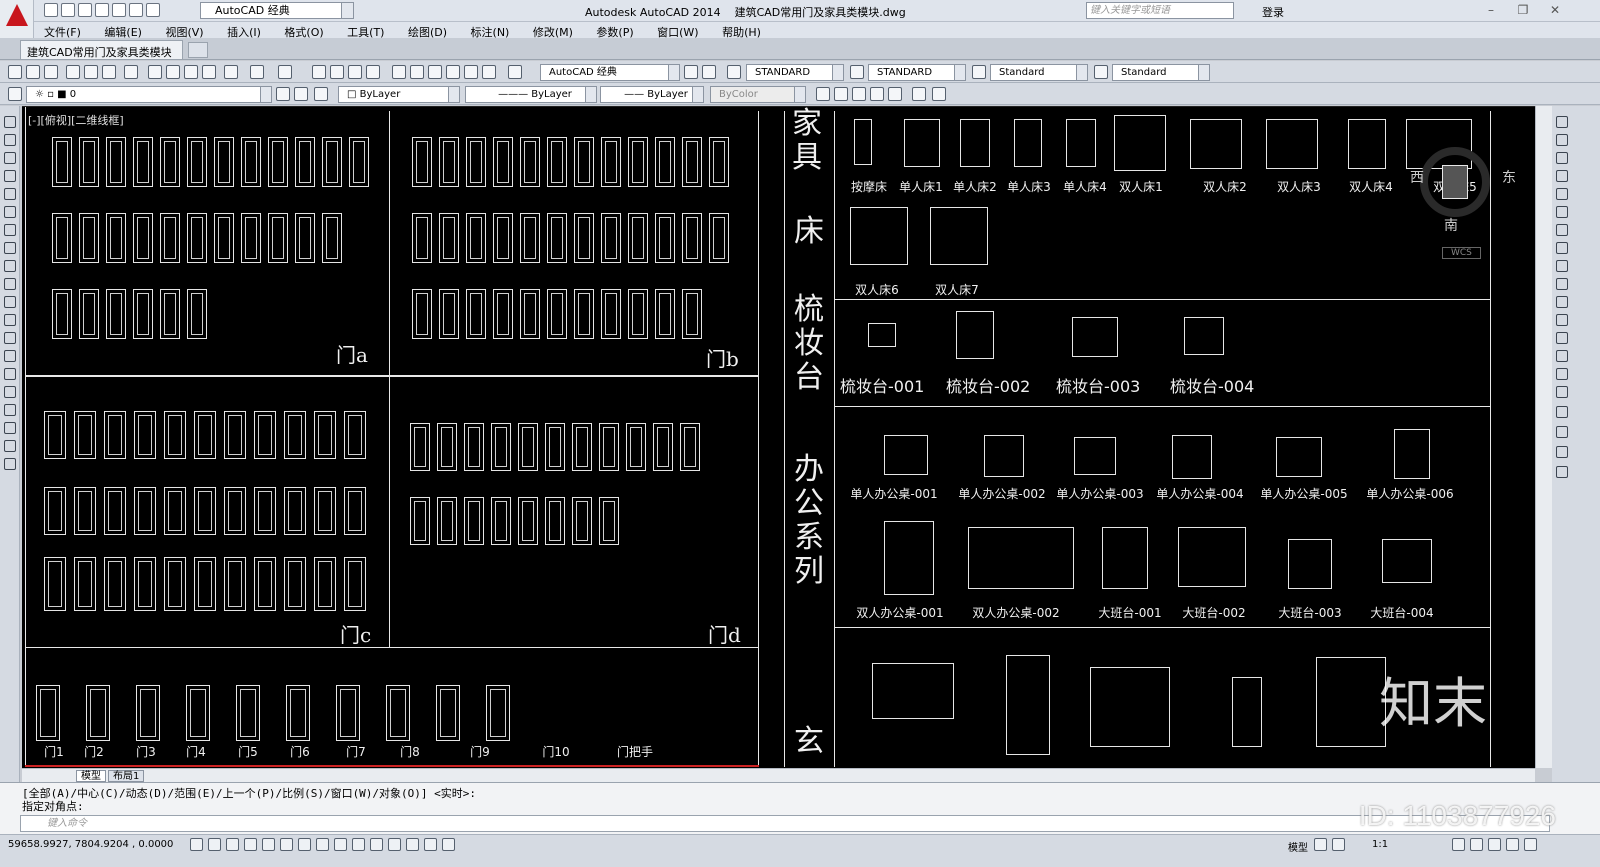  What do you see at coordinates (435, 72) in the screenshot?
I see `tool-palettes-icon` at bounding box center [435, 72].